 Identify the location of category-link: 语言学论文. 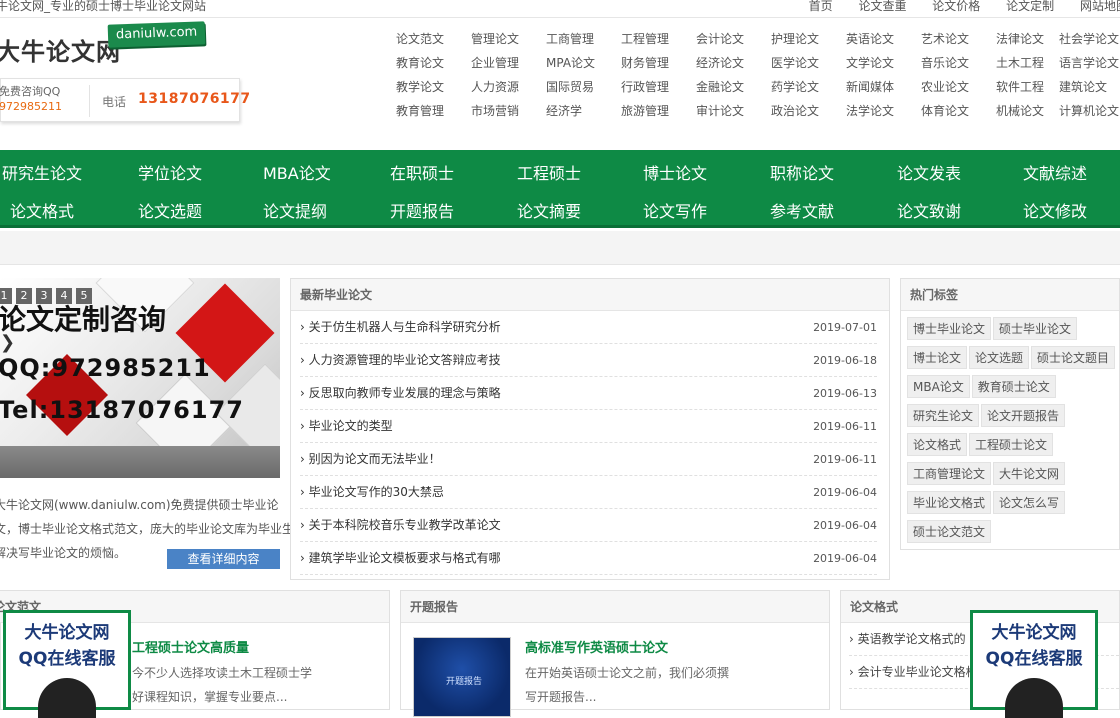
(1089, 62).